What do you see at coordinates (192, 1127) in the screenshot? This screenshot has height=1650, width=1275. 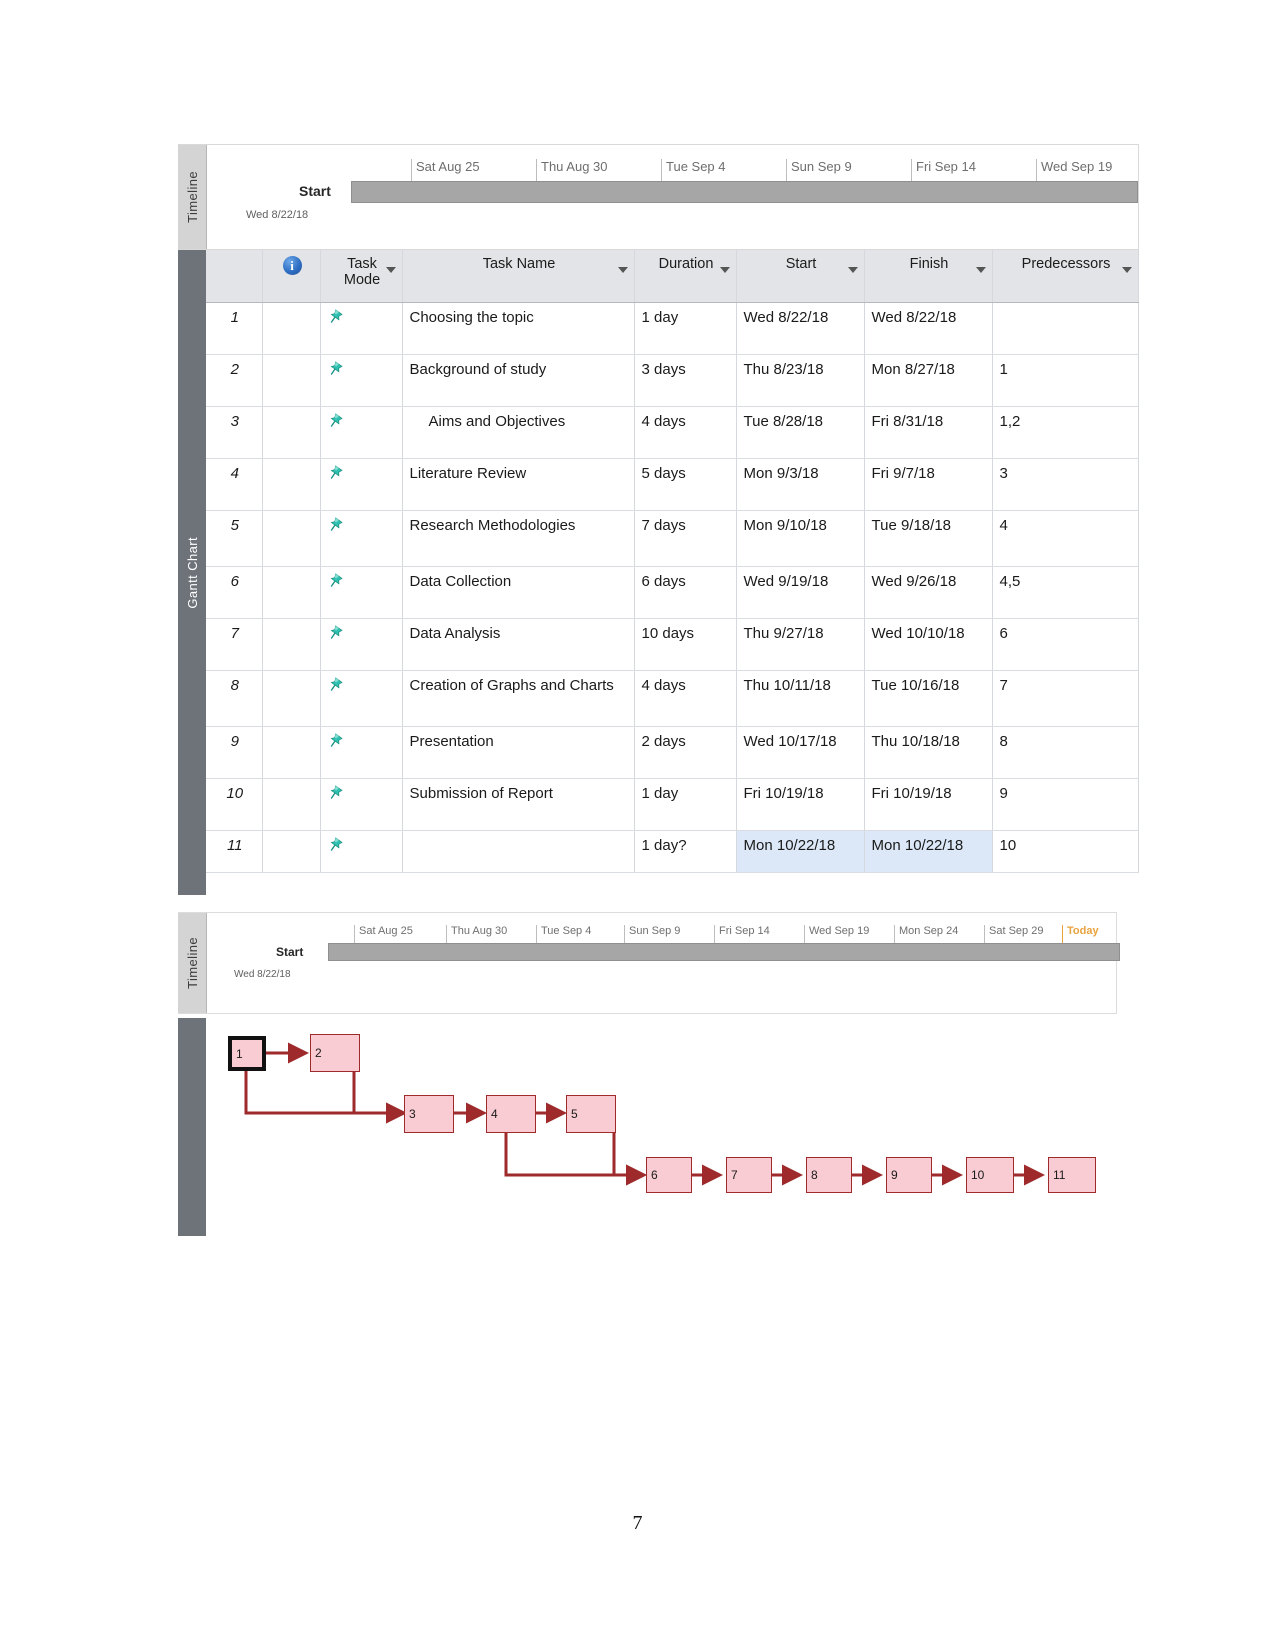 I see `network-side-tab` at bounding box center [192, 1127].